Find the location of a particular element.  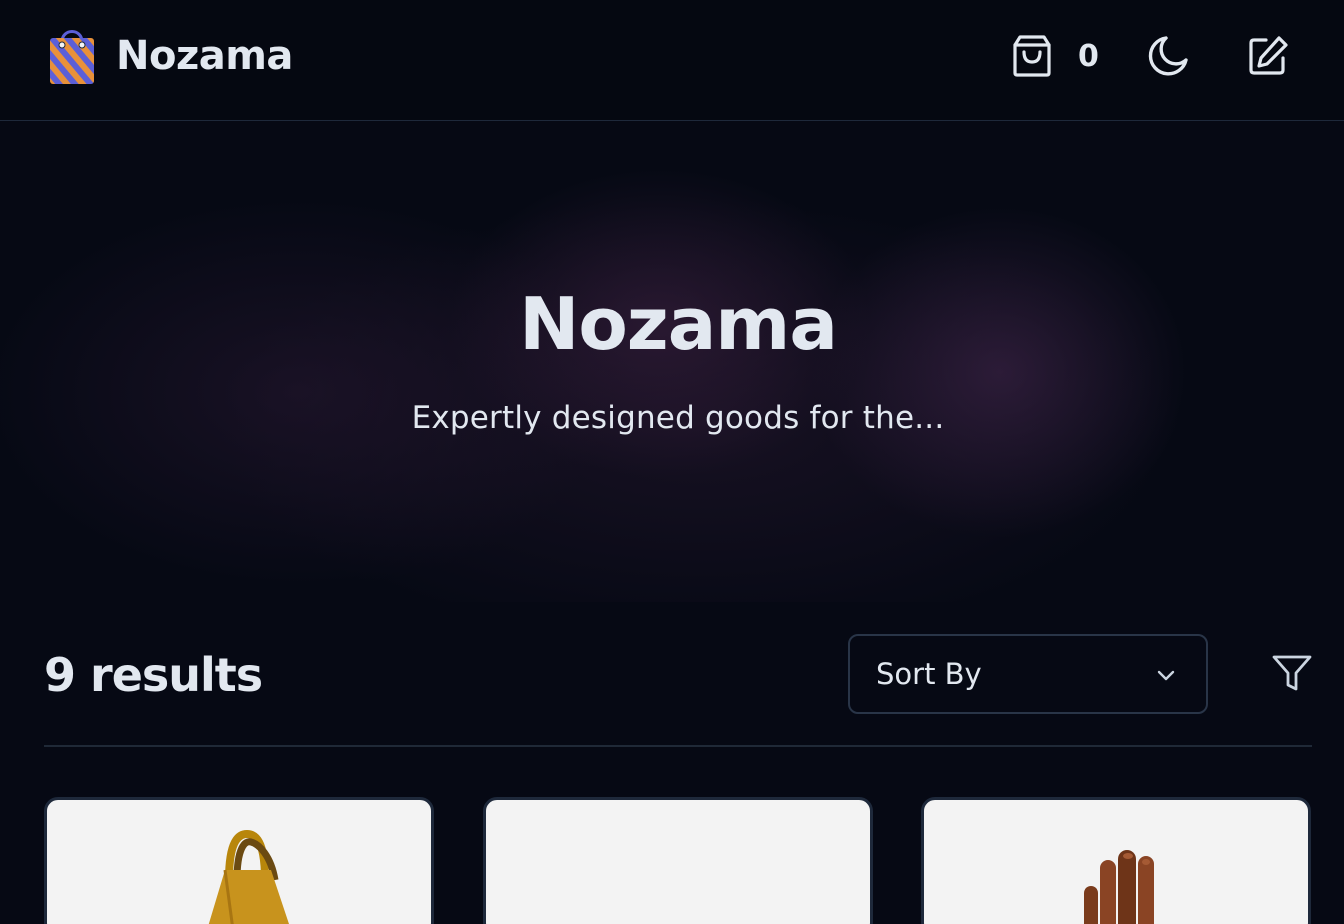

divider is located at coordinates (678, 746).